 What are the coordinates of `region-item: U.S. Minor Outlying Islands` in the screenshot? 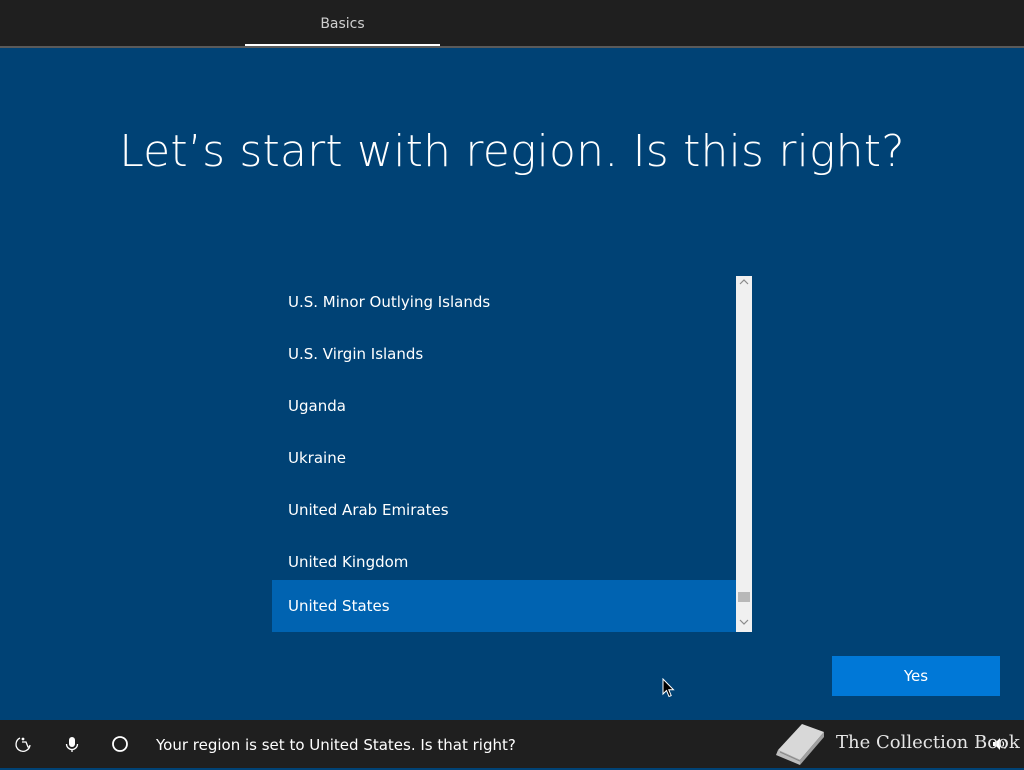 It's located at (504, 302).